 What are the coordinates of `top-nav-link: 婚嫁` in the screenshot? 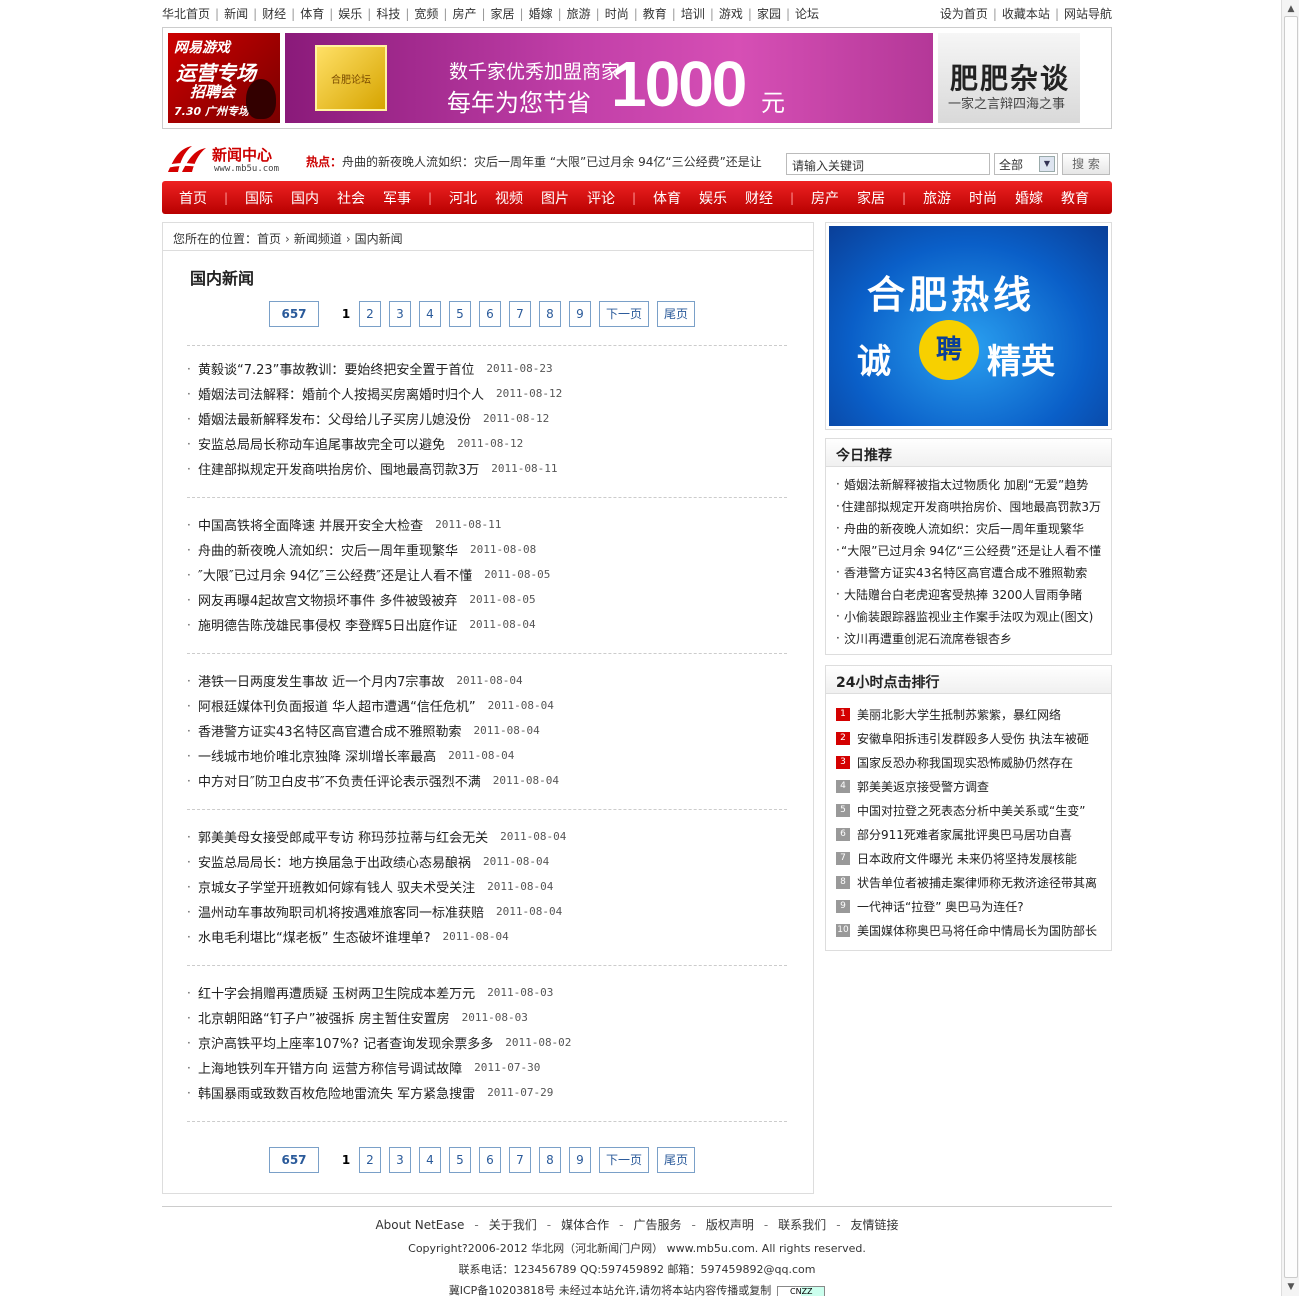 It's located at (541, 14).